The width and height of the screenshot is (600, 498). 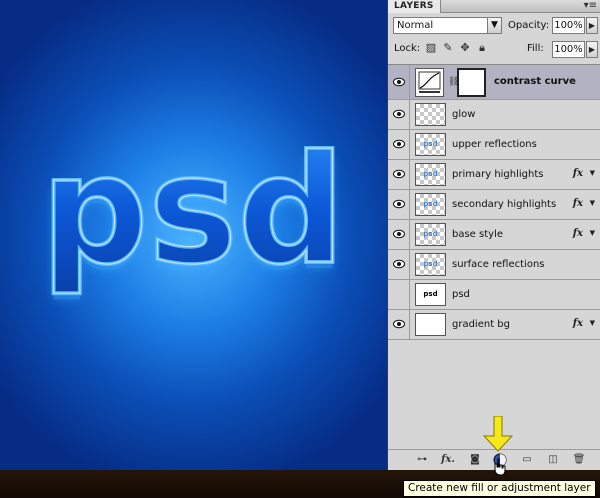 I want to click on layer-name: gradient bg, so click(x=481, y=324).